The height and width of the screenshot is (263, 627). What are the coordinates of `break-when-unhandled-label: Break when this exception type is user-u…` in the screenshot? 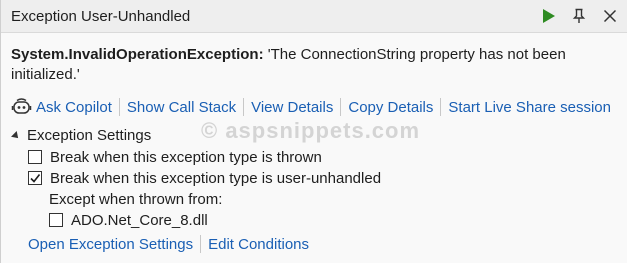 It's located at (216, 178).